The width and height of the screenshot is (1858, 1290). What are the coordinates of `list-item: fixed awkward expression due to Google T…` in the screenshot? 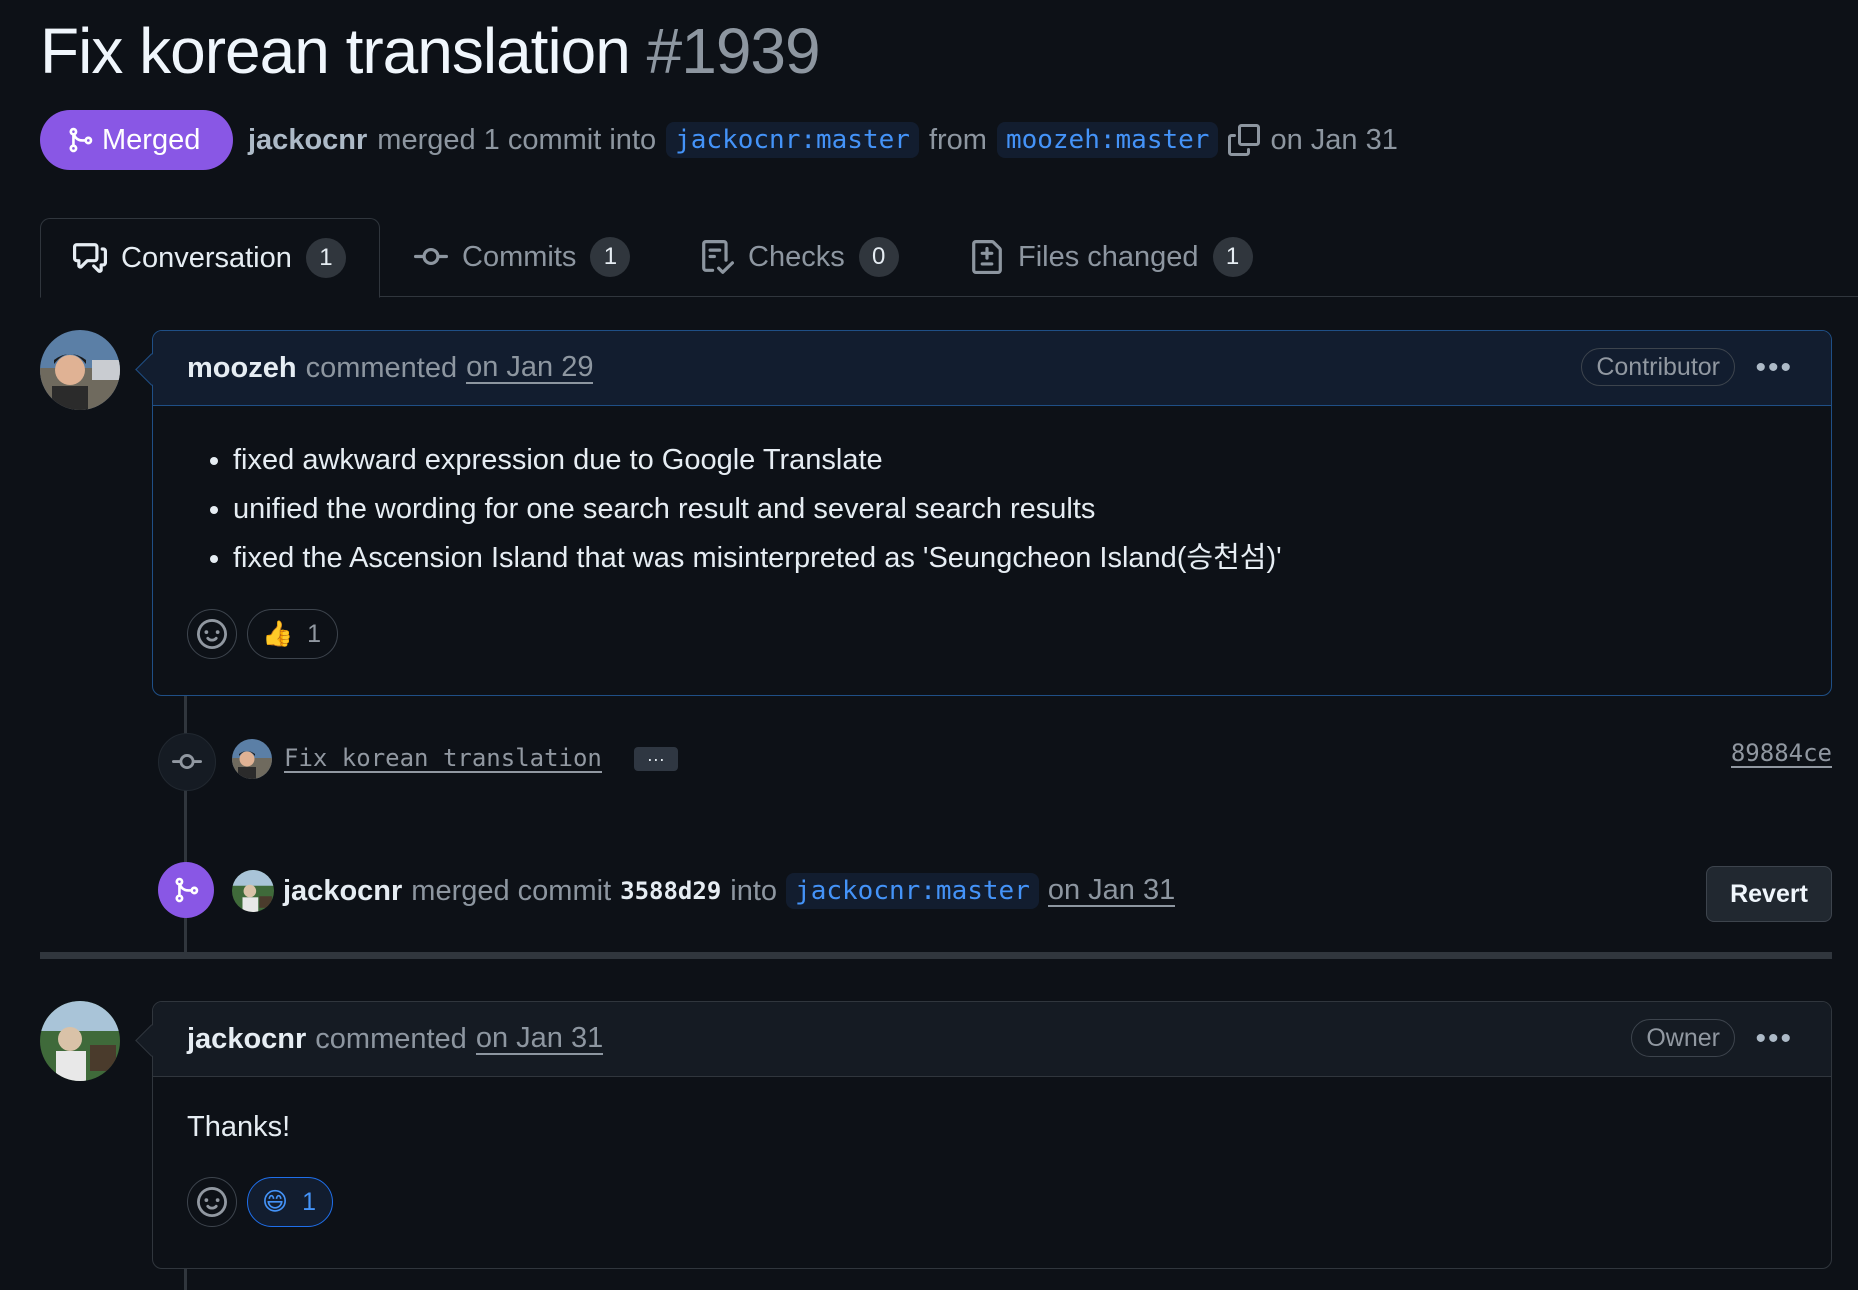 It's located at (1015, 460).